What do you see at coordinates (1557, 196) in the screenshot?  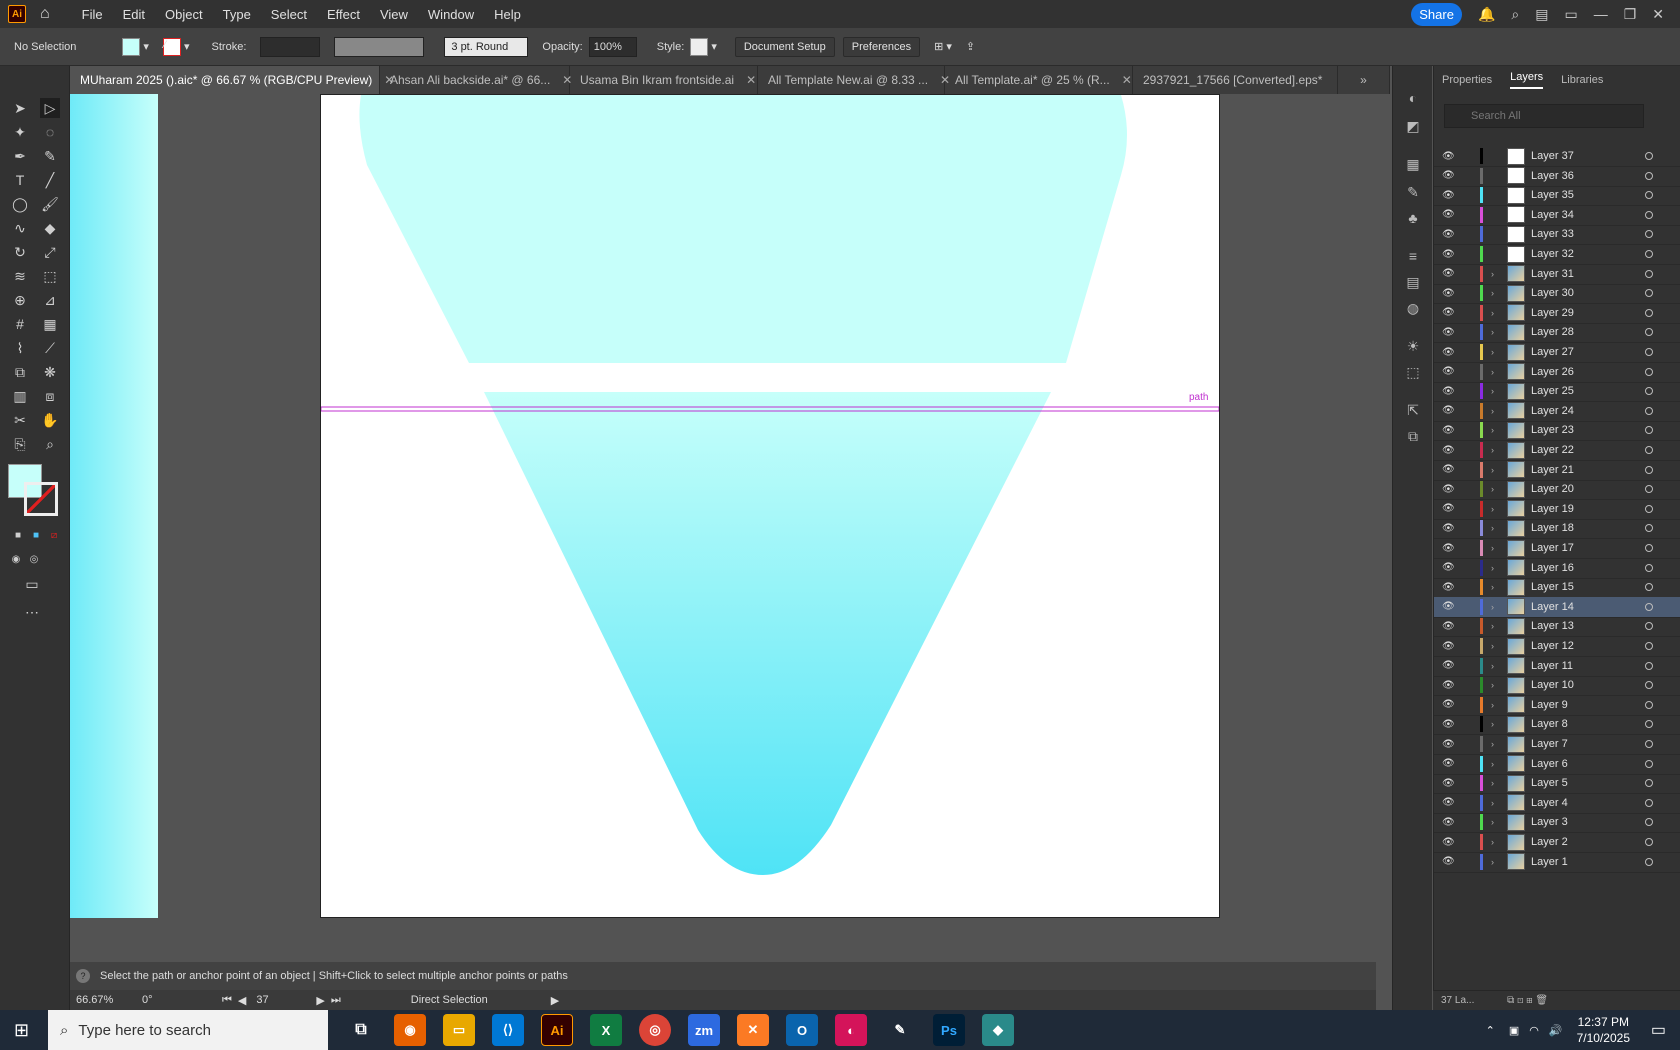 I see `layer-row: 👁 Layer 35` at bounding box center [1557, 196].